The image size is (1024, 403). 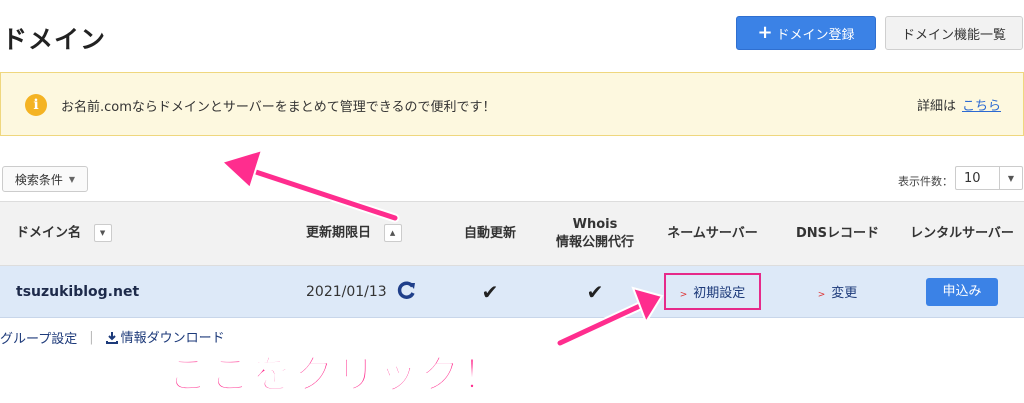 What do you see at coordinates (407, 292) in the screenshot?
I see `renew-icon` at bounding box center [407, 292].